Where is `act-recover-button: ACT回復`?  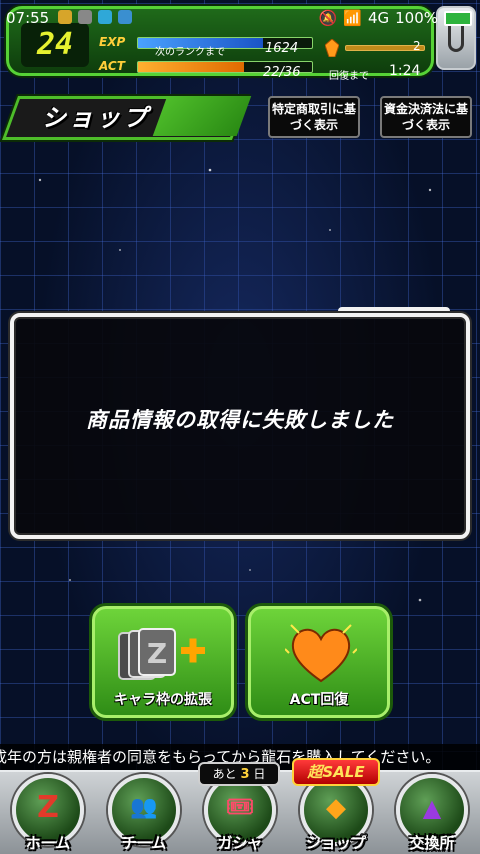 act-recover-button: ACT回復 is located at coordinates (319, 662).